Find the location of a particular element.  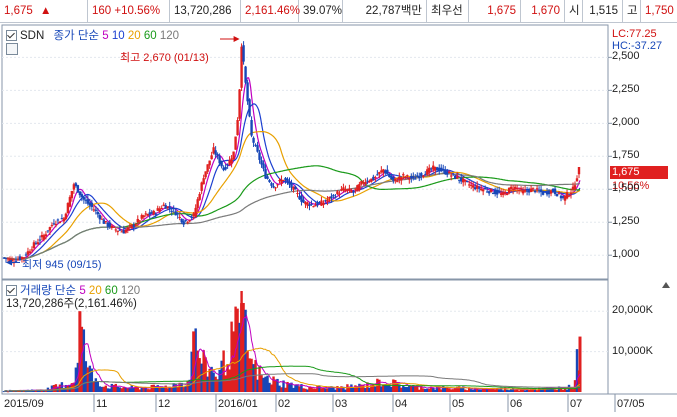

x-tick-label: 03 is located at coordinates (341, 404).